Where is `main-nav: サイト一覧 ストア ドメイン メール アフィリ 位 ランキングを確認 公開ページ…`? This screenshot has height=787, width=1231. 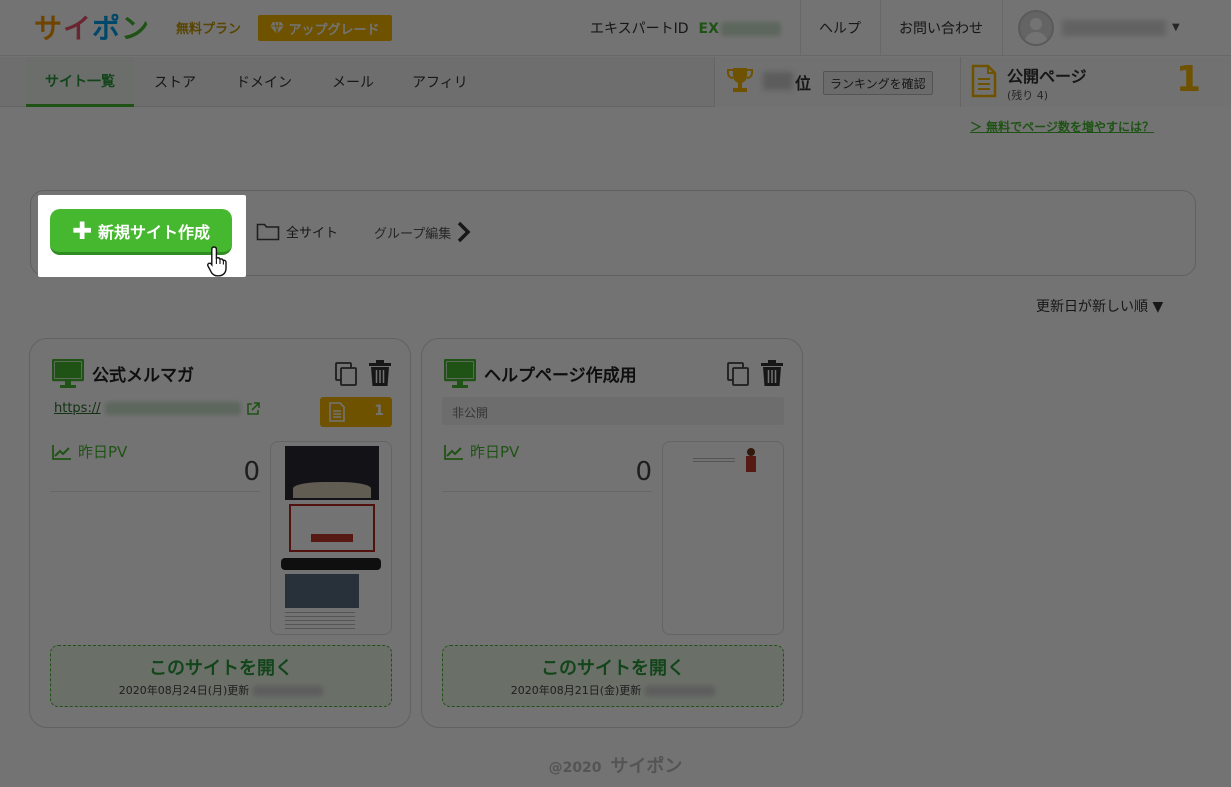 main-nav: サイト一覧 ストア ドメイン メール アフィリ 位 ランキングを確認 公開ページ… is located at coordinates (615, 82).